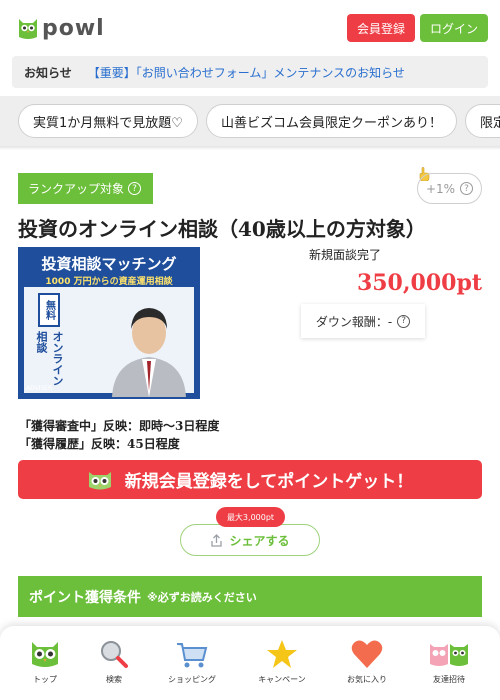  I want to click on nav-label: キャンペーン, so click(282, 679).